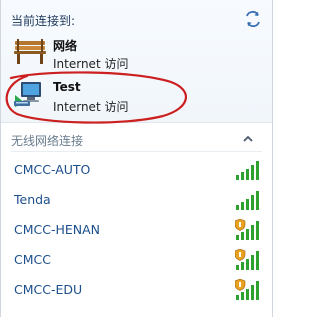  What do you see at coordinates (47, 141) in the screenshot?
I see `wireless-section-header: 无线网络连接` at bounding box center [47, 141].